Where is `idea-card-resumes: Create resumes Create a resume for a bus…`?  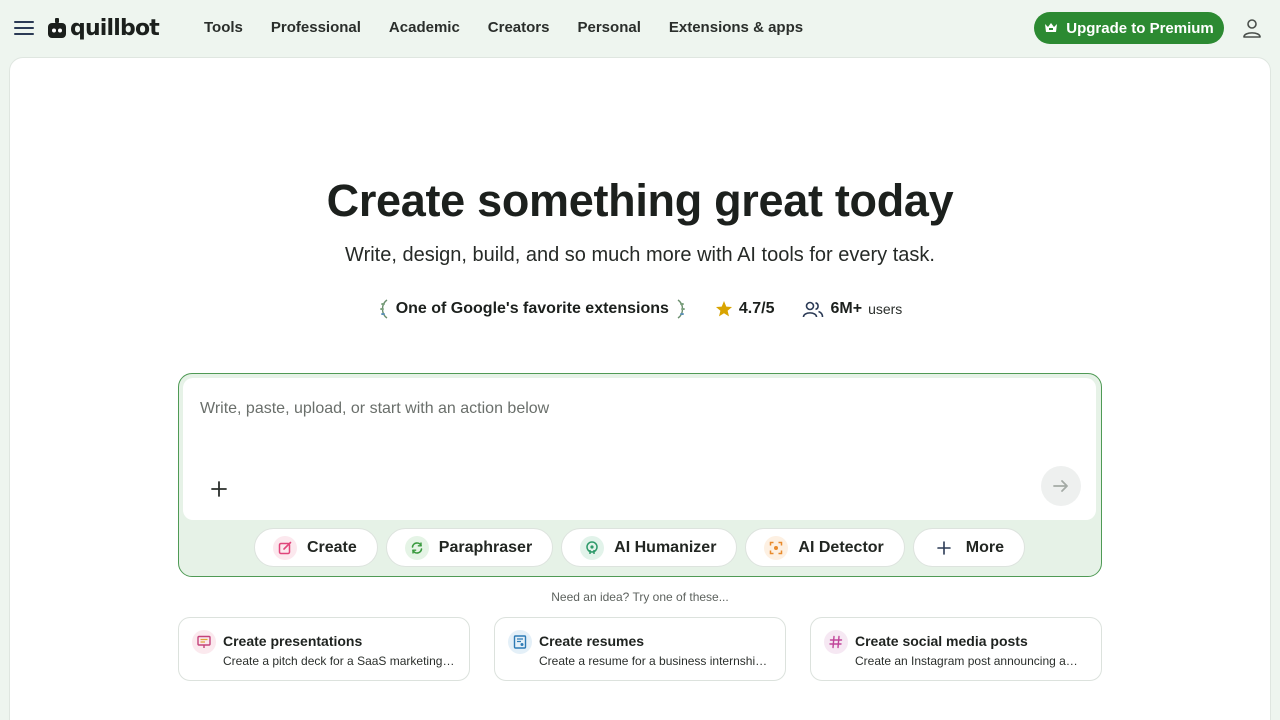
idea-card-resumes: Create resumes Create a resume for a bus… is located at coordinates (640, 649).